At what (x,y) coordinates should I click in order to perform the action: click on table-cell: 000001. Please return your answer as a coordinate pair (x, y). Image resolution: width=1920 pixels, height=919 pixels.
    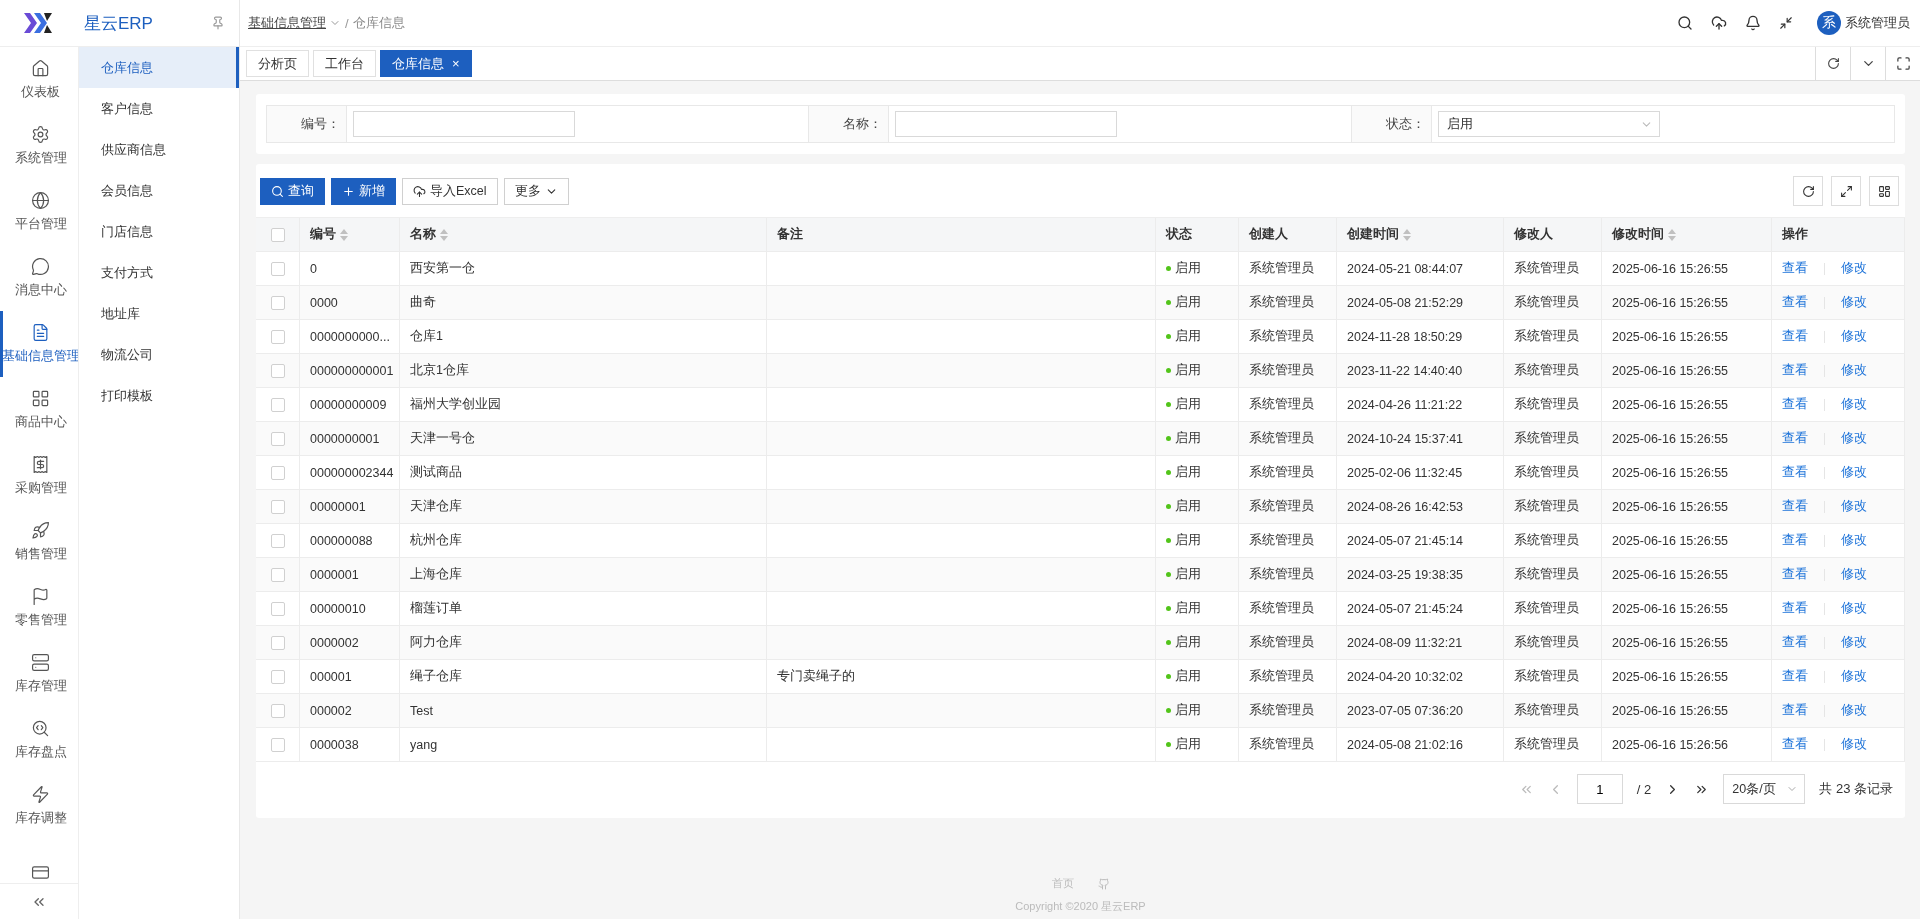
    Looking at the image, I should click on (331, 676).